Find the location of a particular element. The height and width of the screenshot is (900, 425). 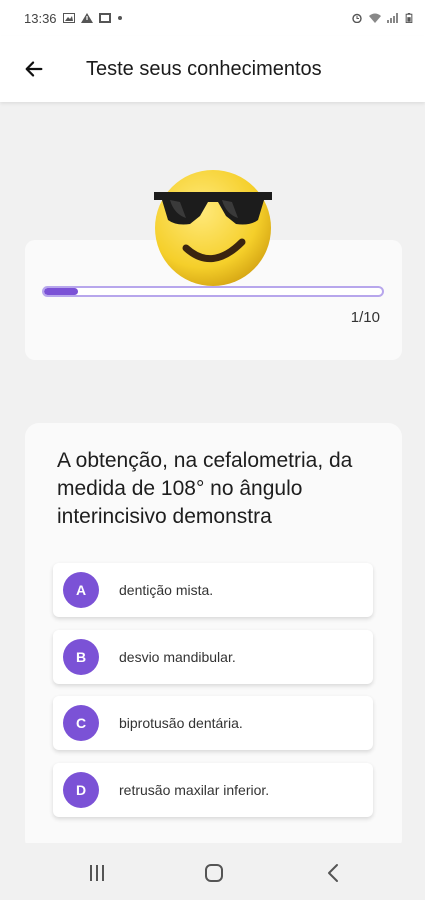

system-nav-bar is located at coordinates (212, 871).